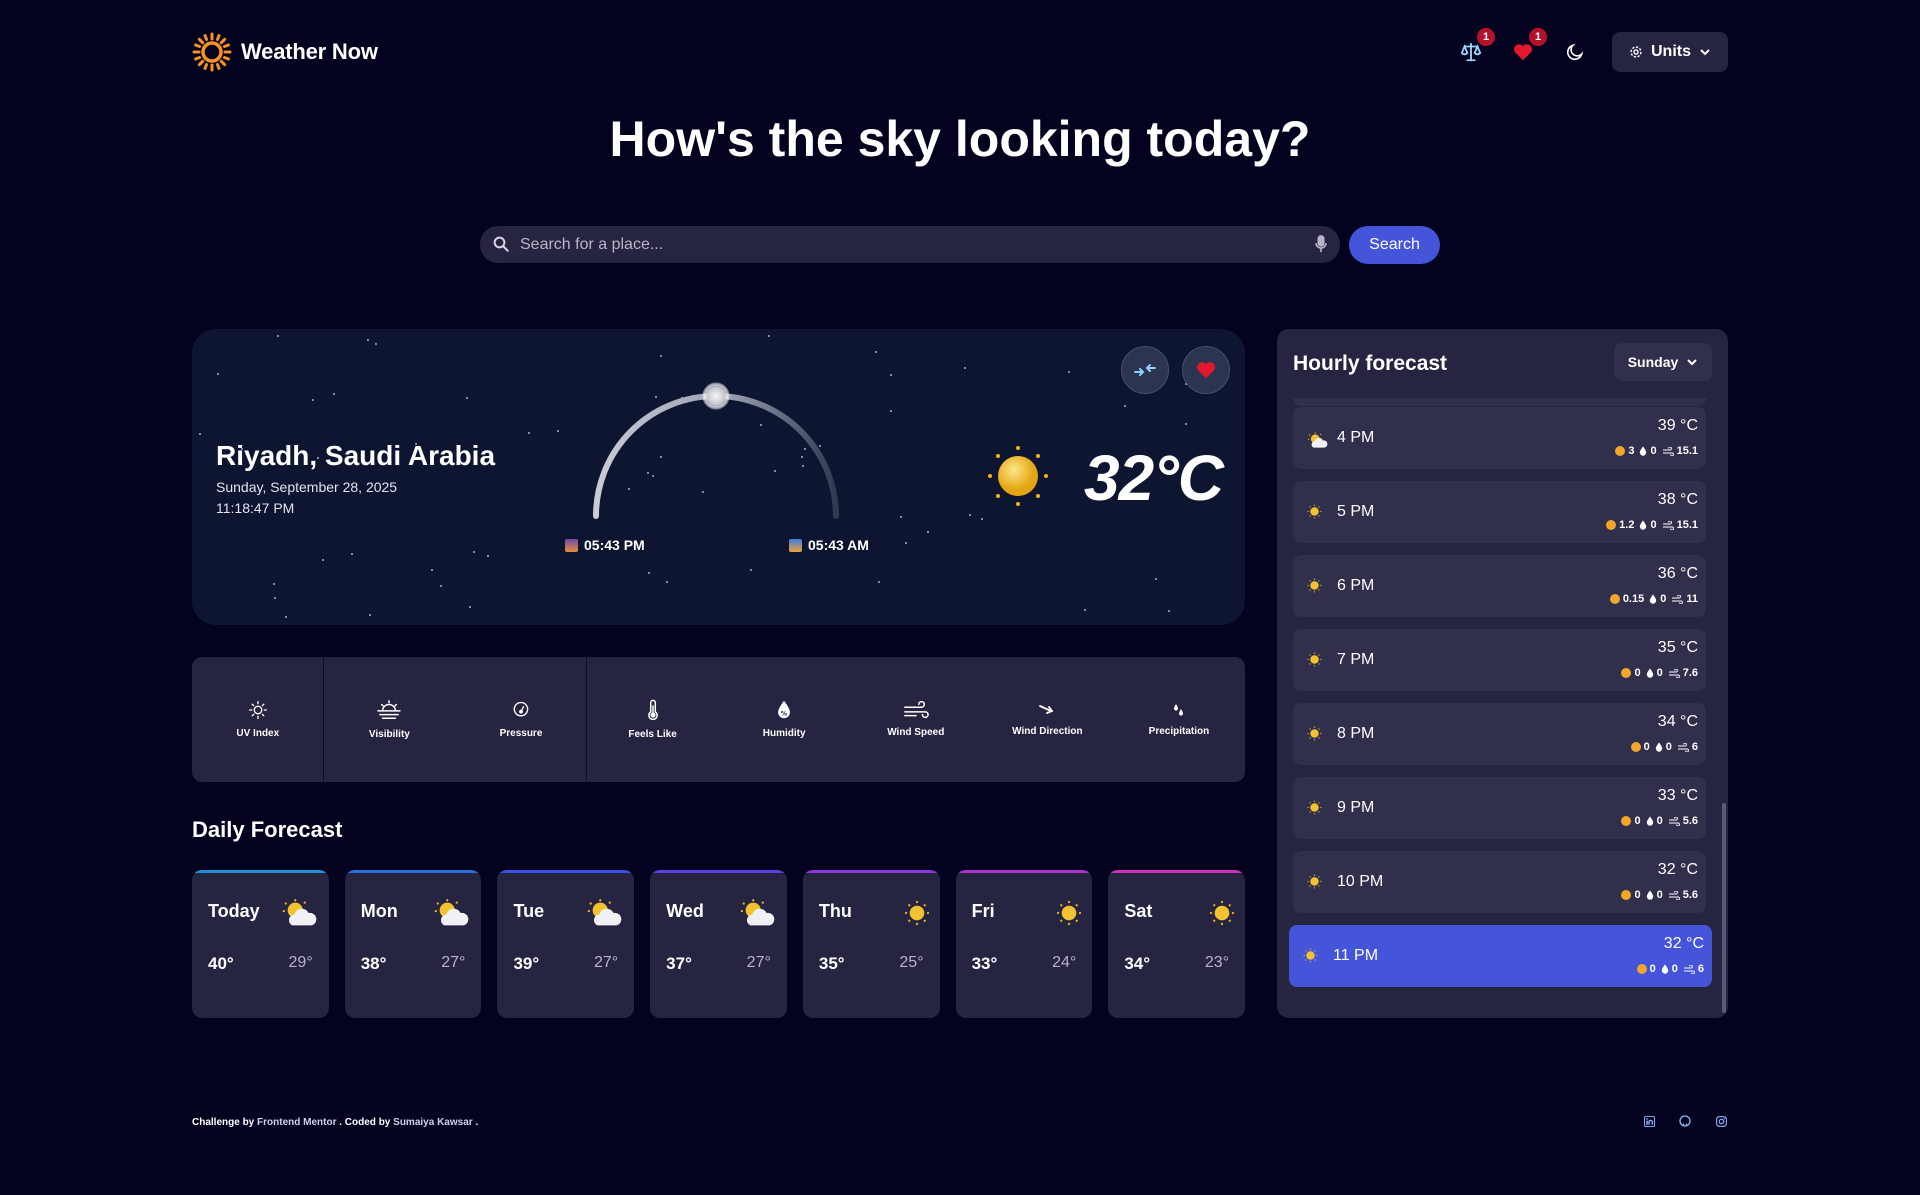  Describe the element at coordinates (379, 911) in the screenshot. I see `day-name: Mon` at that location.